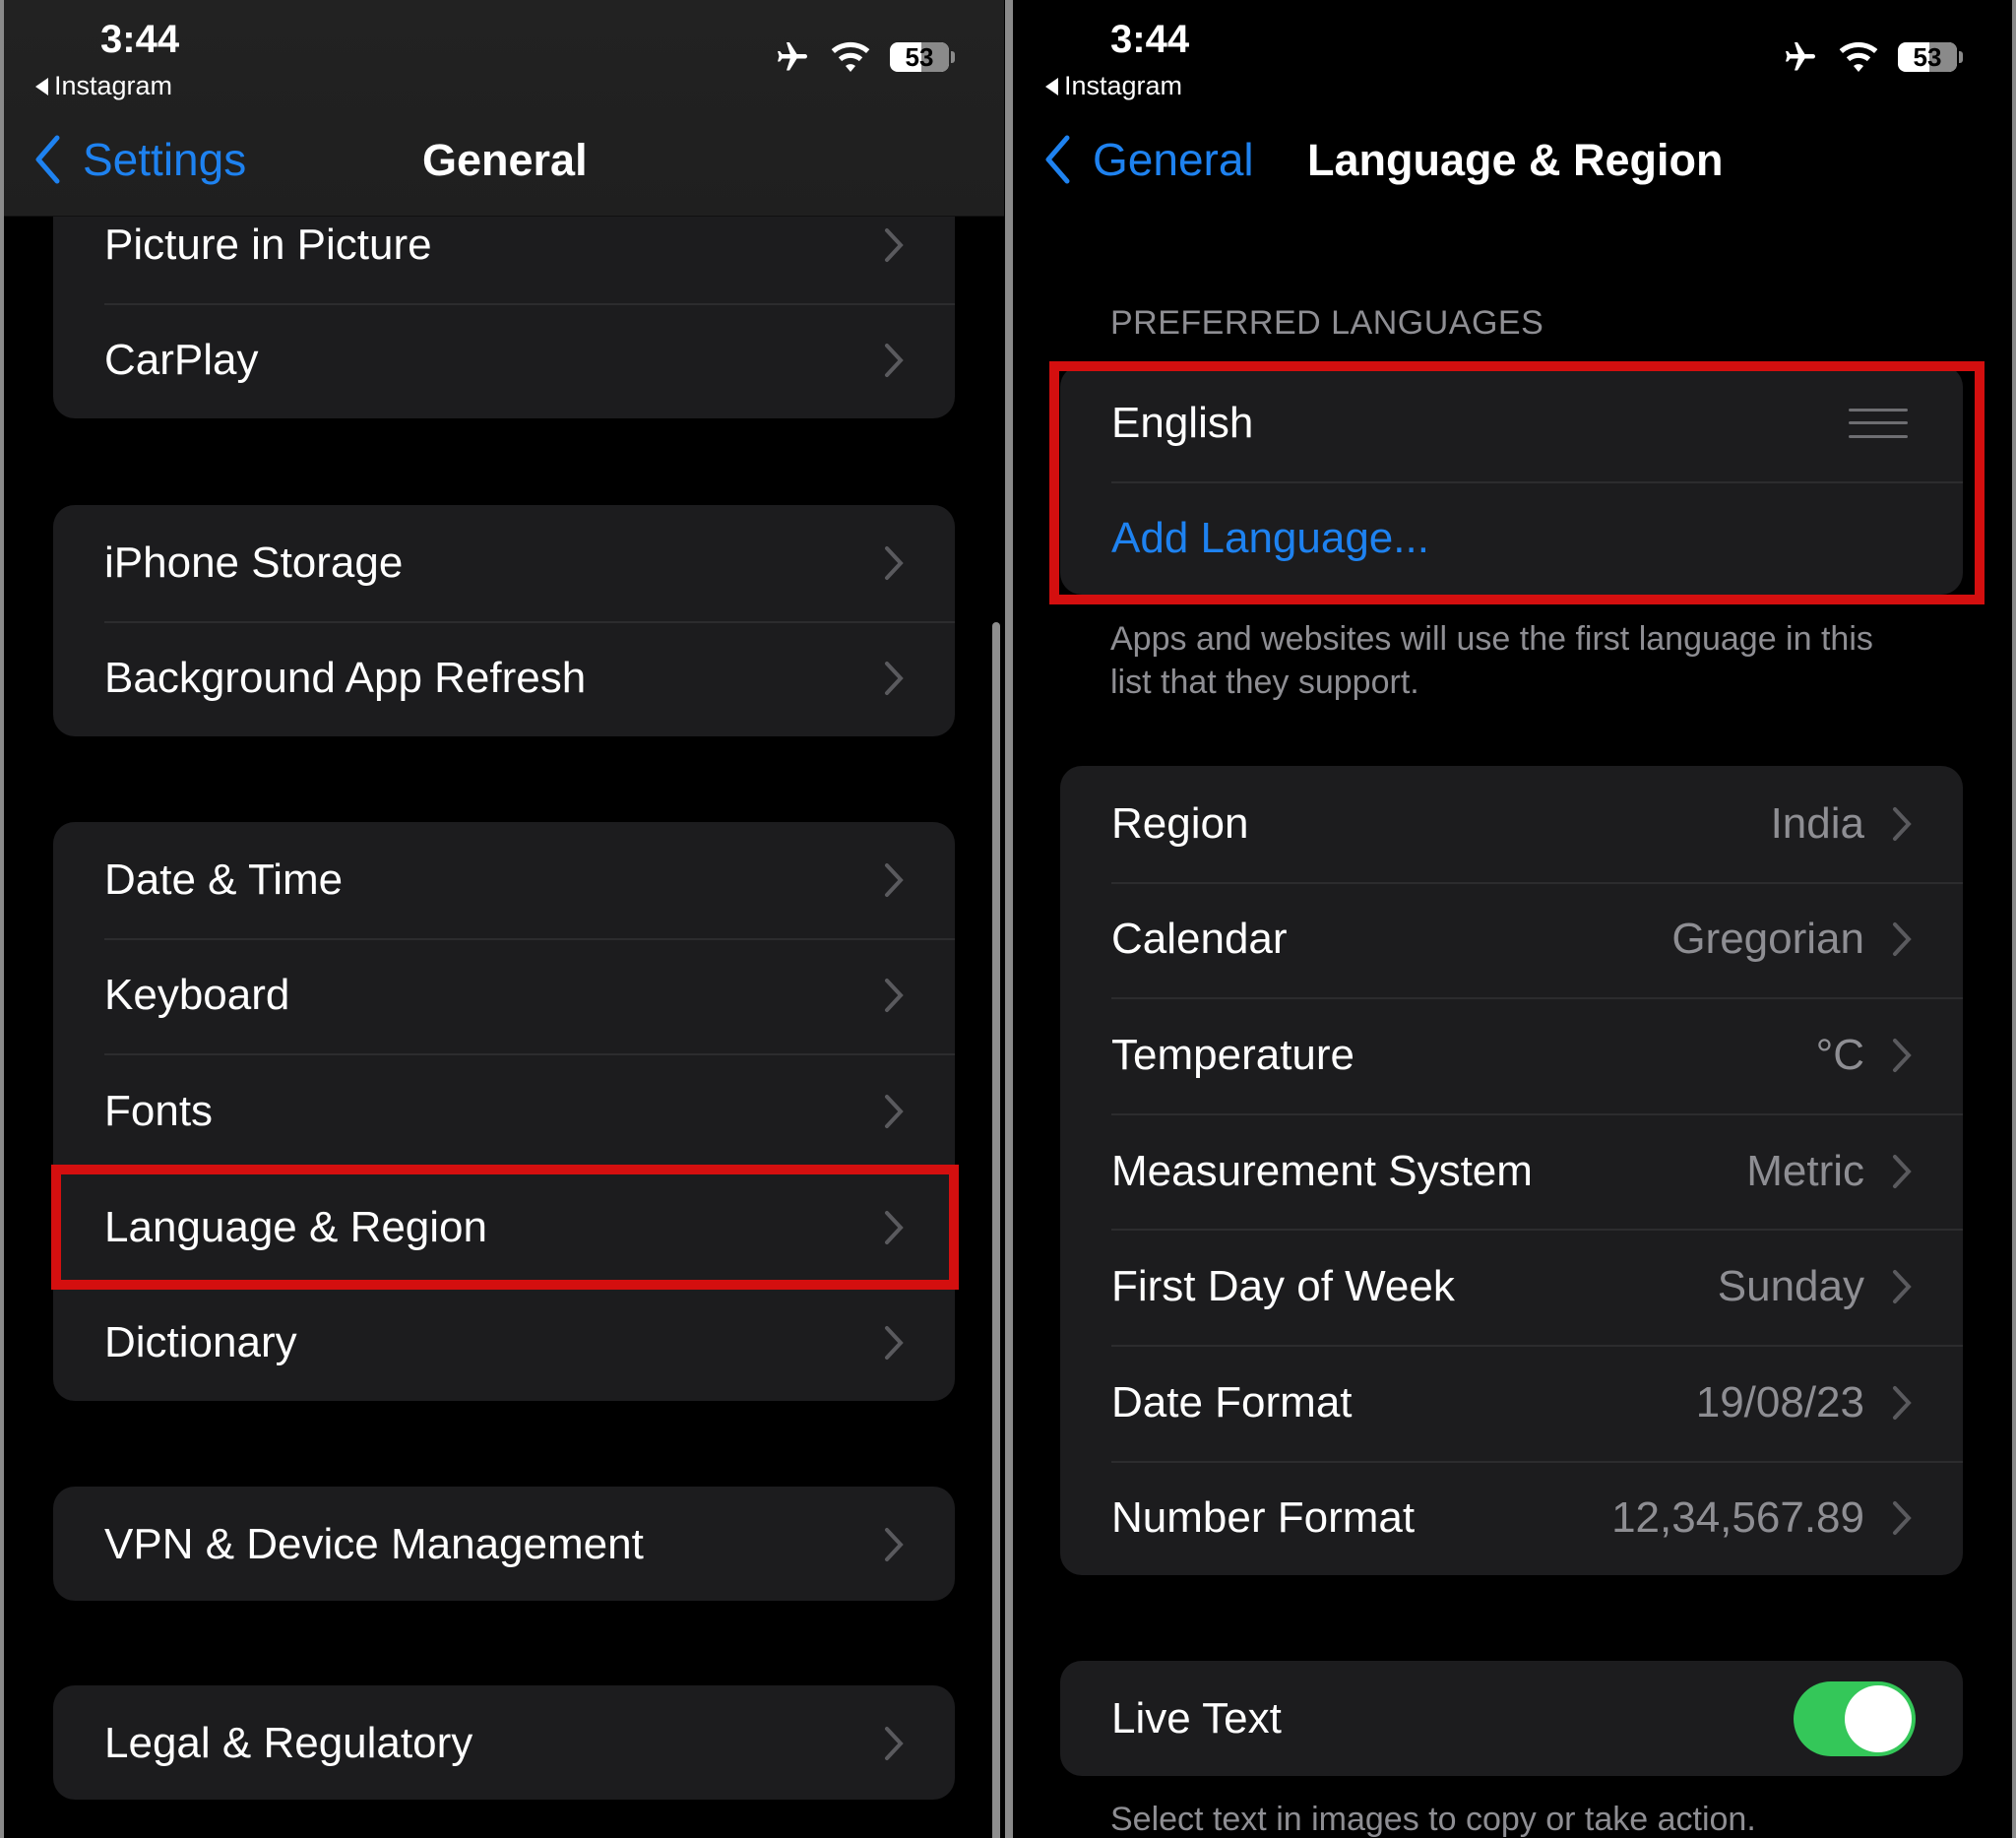 The width and height of the screenshot is (2016, 1838). I want to click on settings-group-5: Legal & Regulatory, so click(504, 1742).